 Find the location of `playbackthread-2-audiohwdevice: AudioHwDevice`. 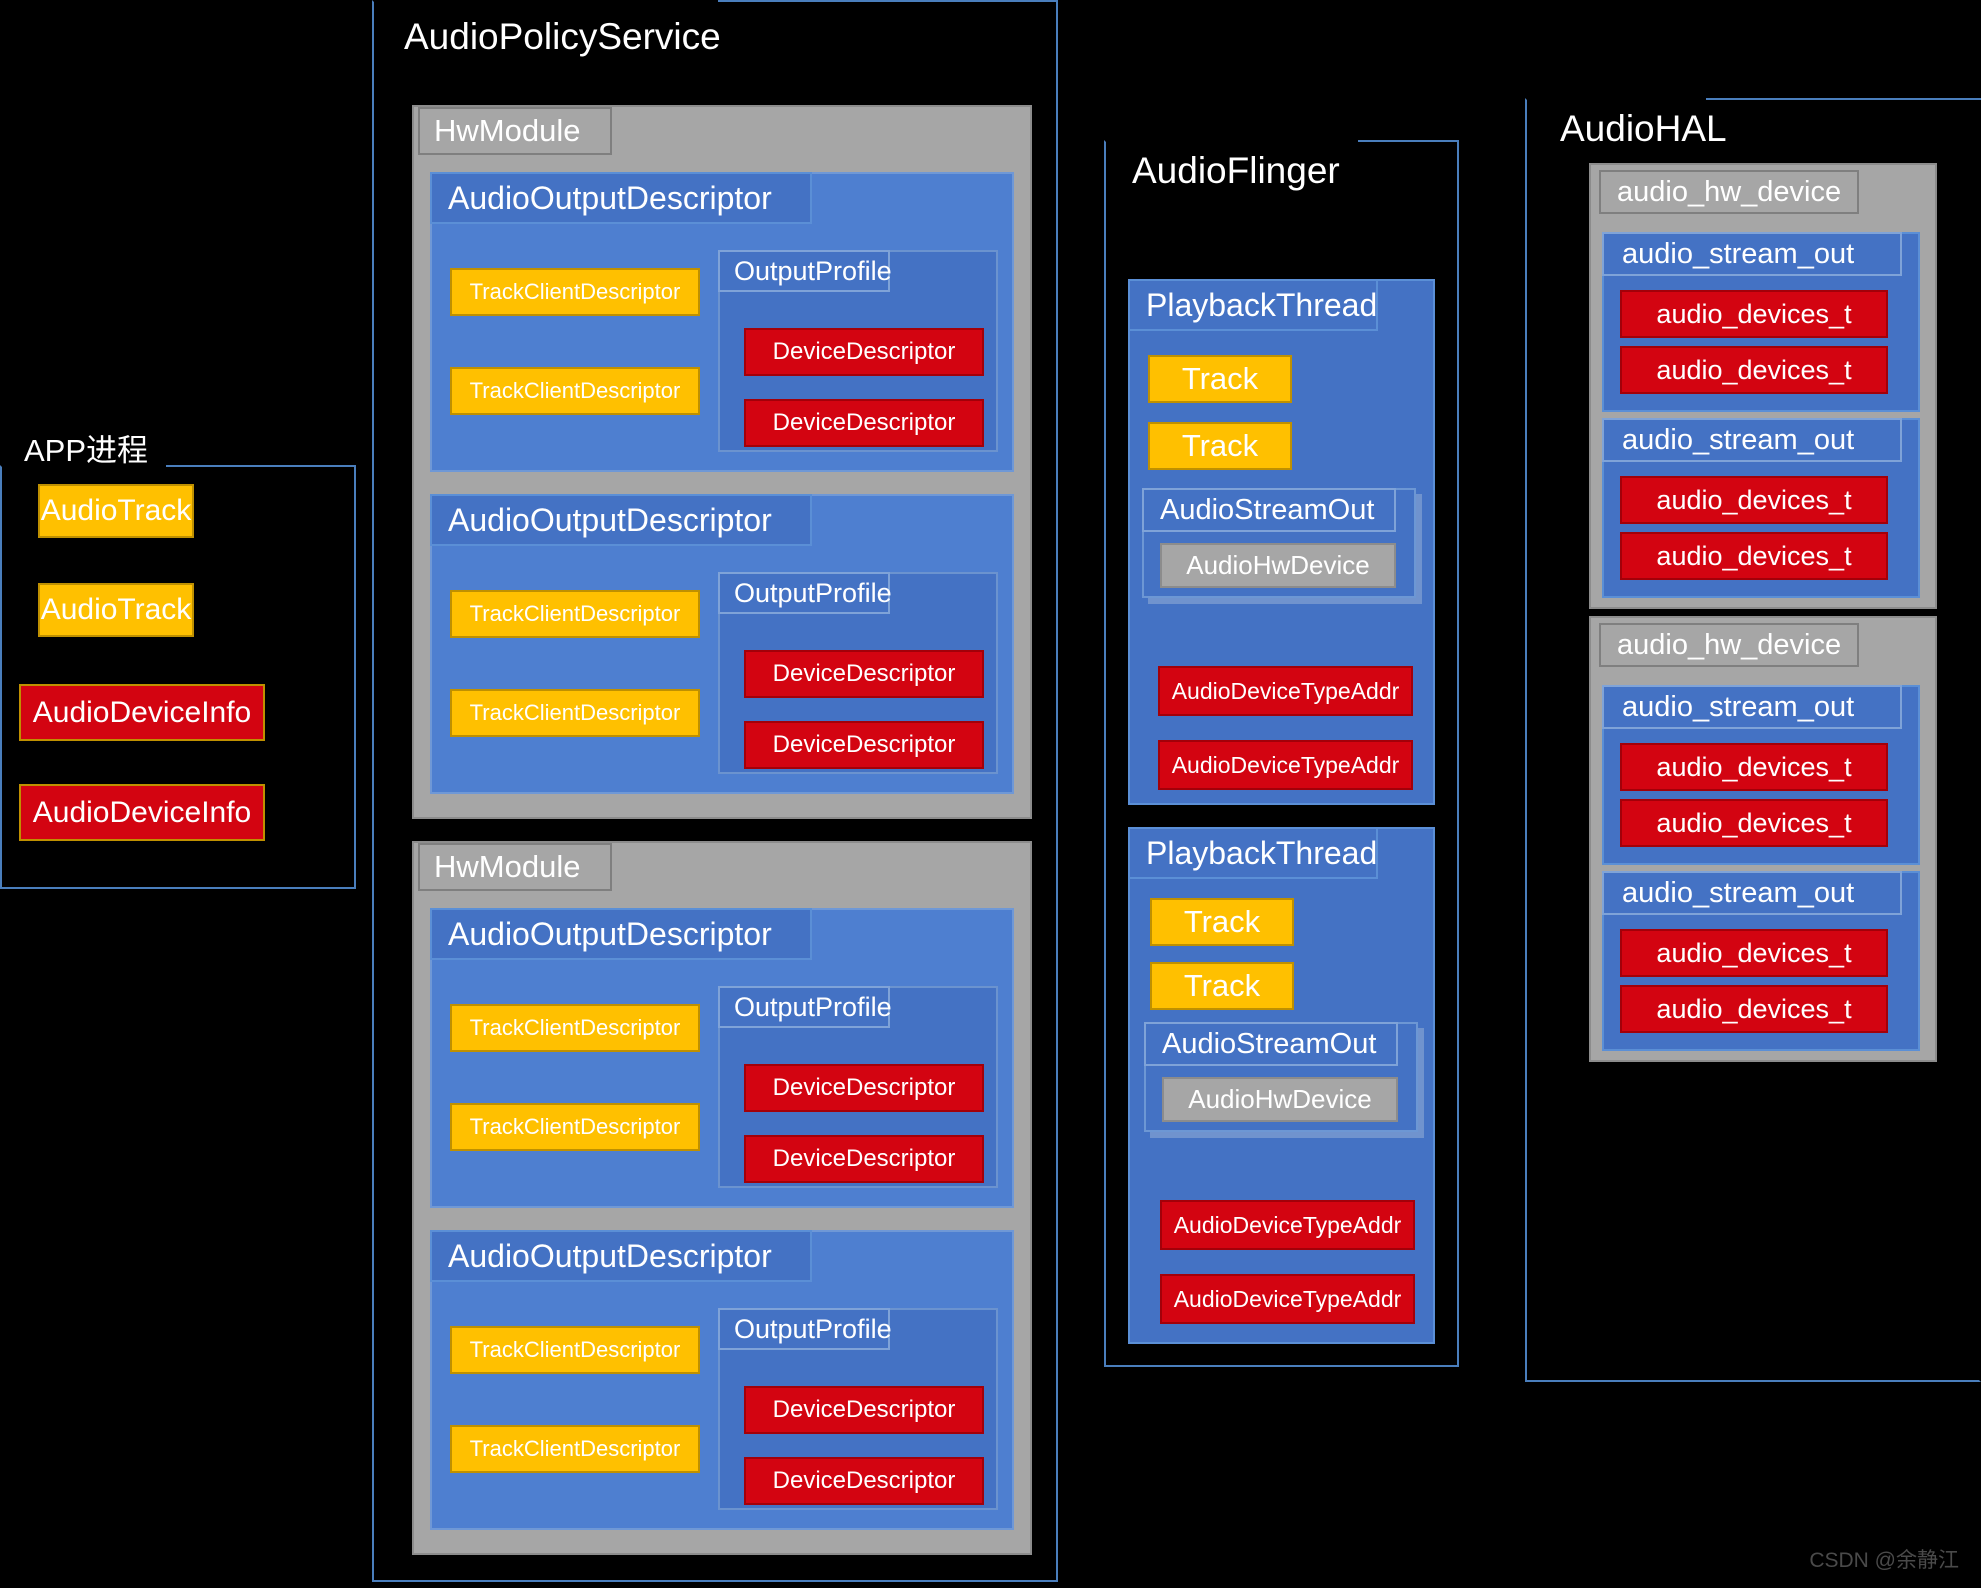

playbackthread-2-audiohwdevice: AudioHwDevice is located at coordinates (1280, 1099).